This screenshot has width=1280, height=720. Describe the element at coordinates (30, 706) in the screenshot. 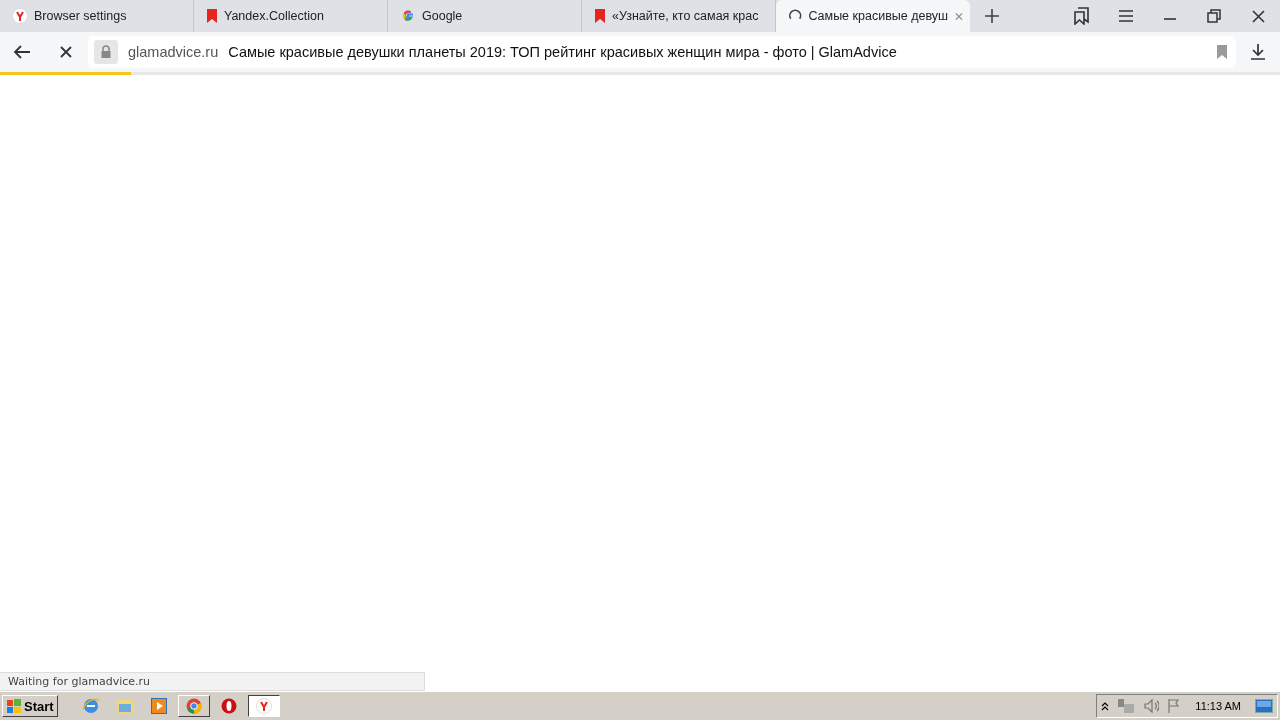

I see `start-button: Start` at that location.